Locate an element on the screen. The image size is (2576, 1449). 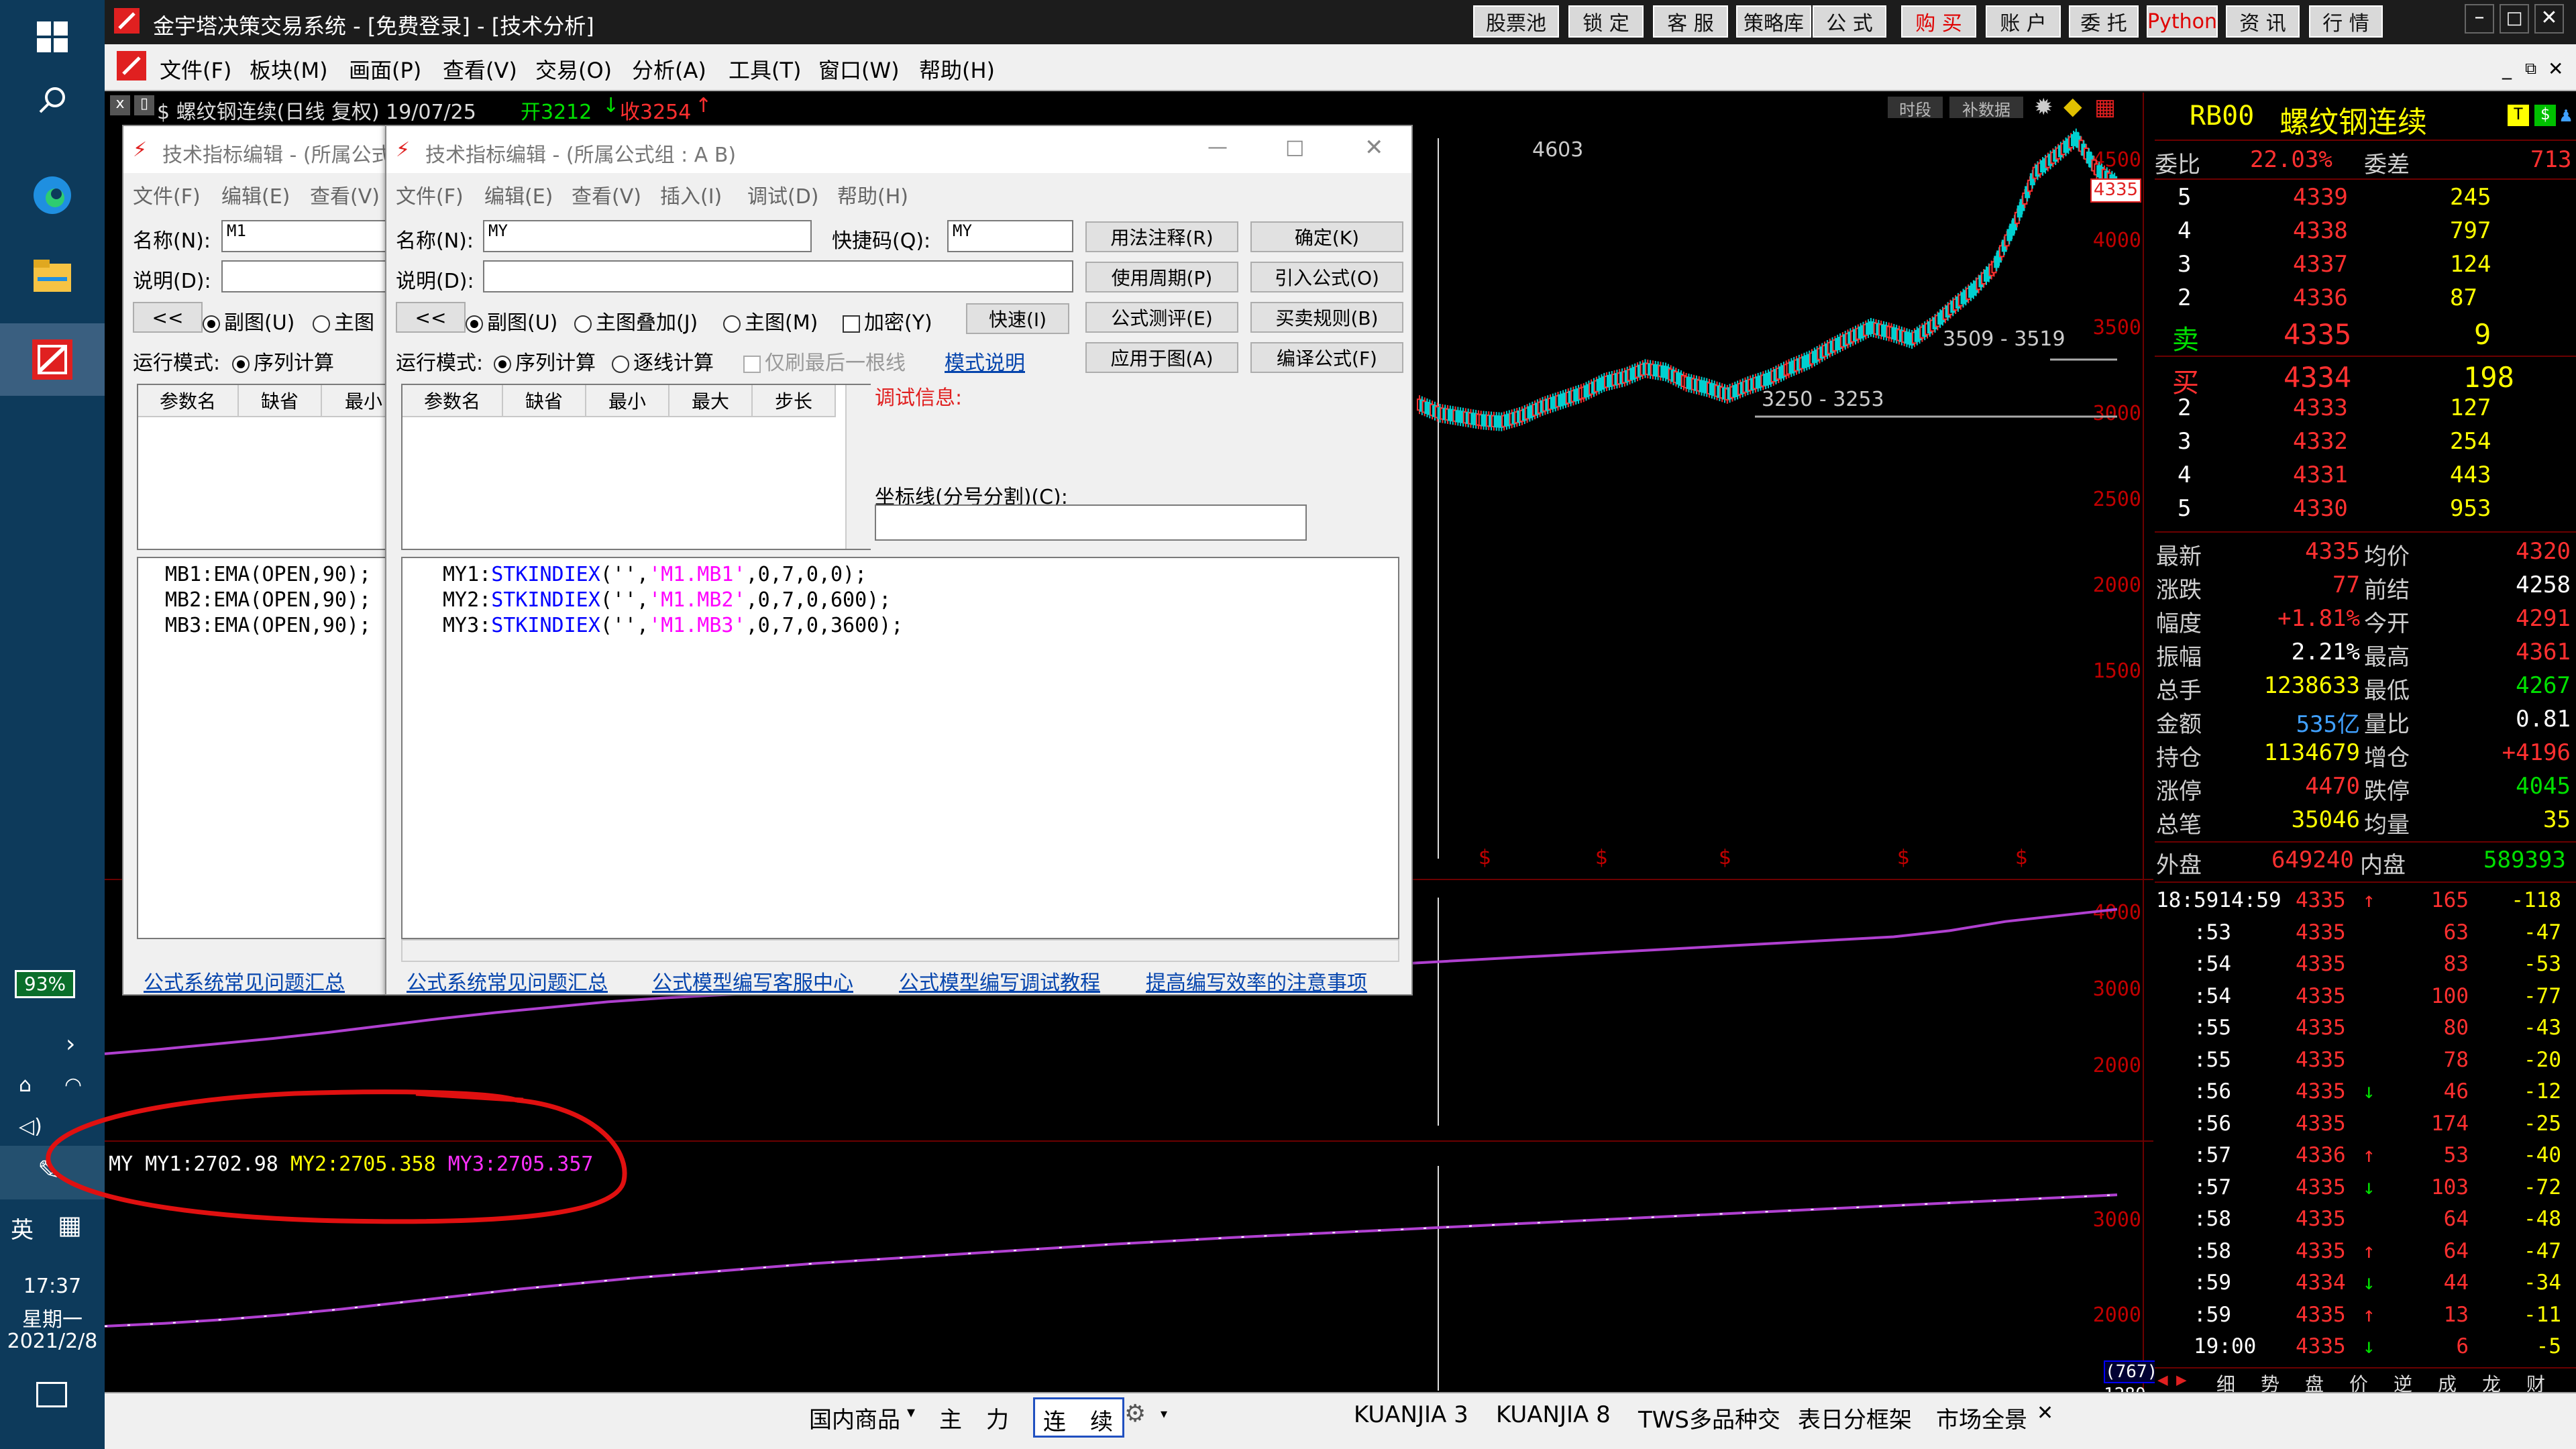
dialog2-grid-scrollbar is located at coordinates (858, 467).